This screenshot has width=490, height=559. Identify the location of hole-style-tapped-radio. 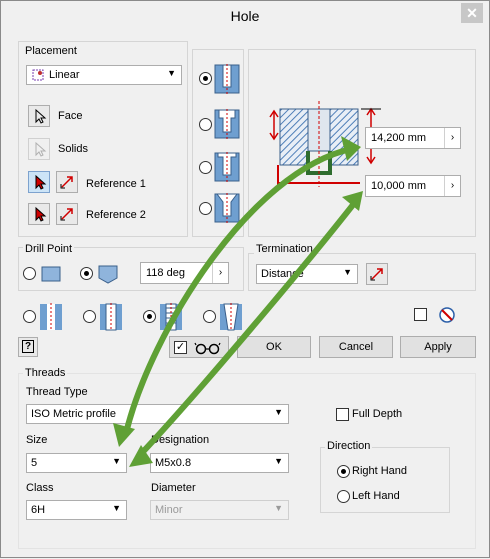
(149, 316).